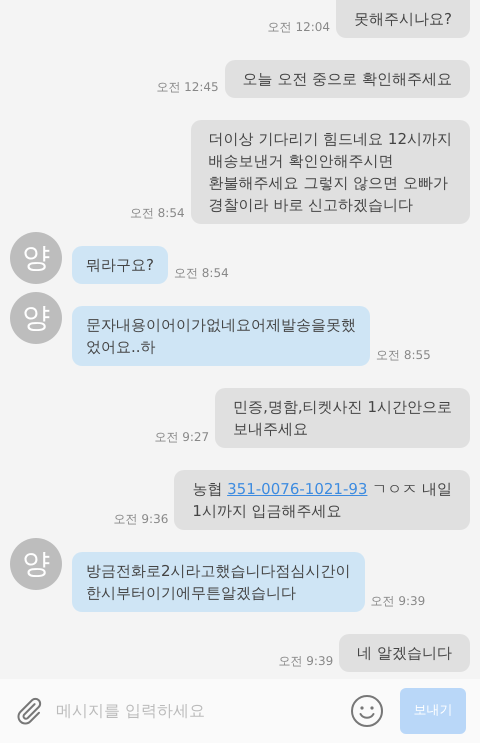 This screenshot has height=743, width=480. Describe the element at coordinates (342, 418) in the screenshot. I see `message-text: 민증,명함,티켓사진 1시간안으로 보내주세요` at that location.